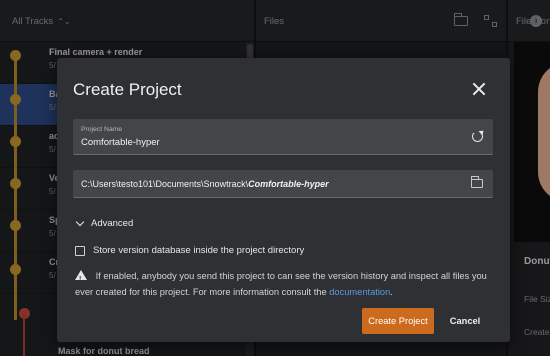 This screenshot has height=356, width=550. What do you see at coordinates (80, 250) in the screenshot?
I see `store-db-checkbox` at bounding box center [80, 250].